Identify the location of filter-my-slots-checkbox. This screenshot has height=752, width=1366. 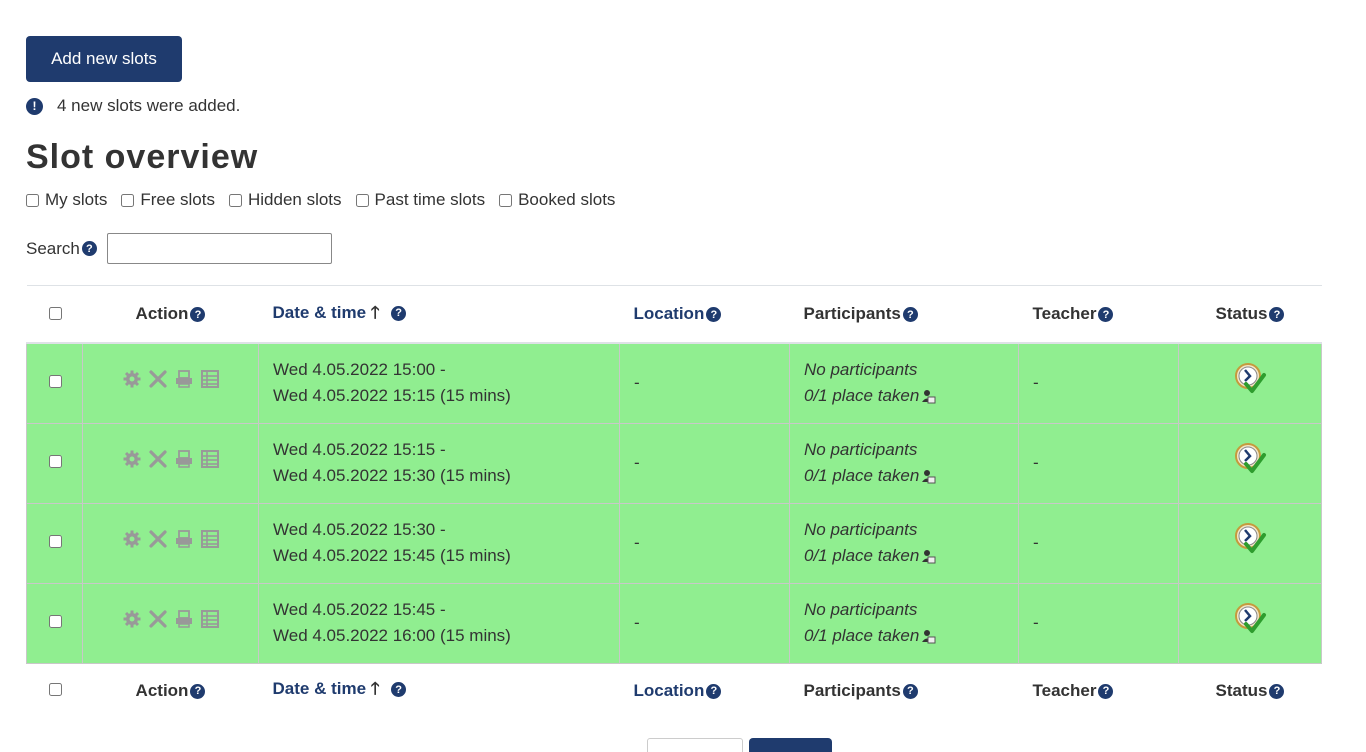
(32, 200).